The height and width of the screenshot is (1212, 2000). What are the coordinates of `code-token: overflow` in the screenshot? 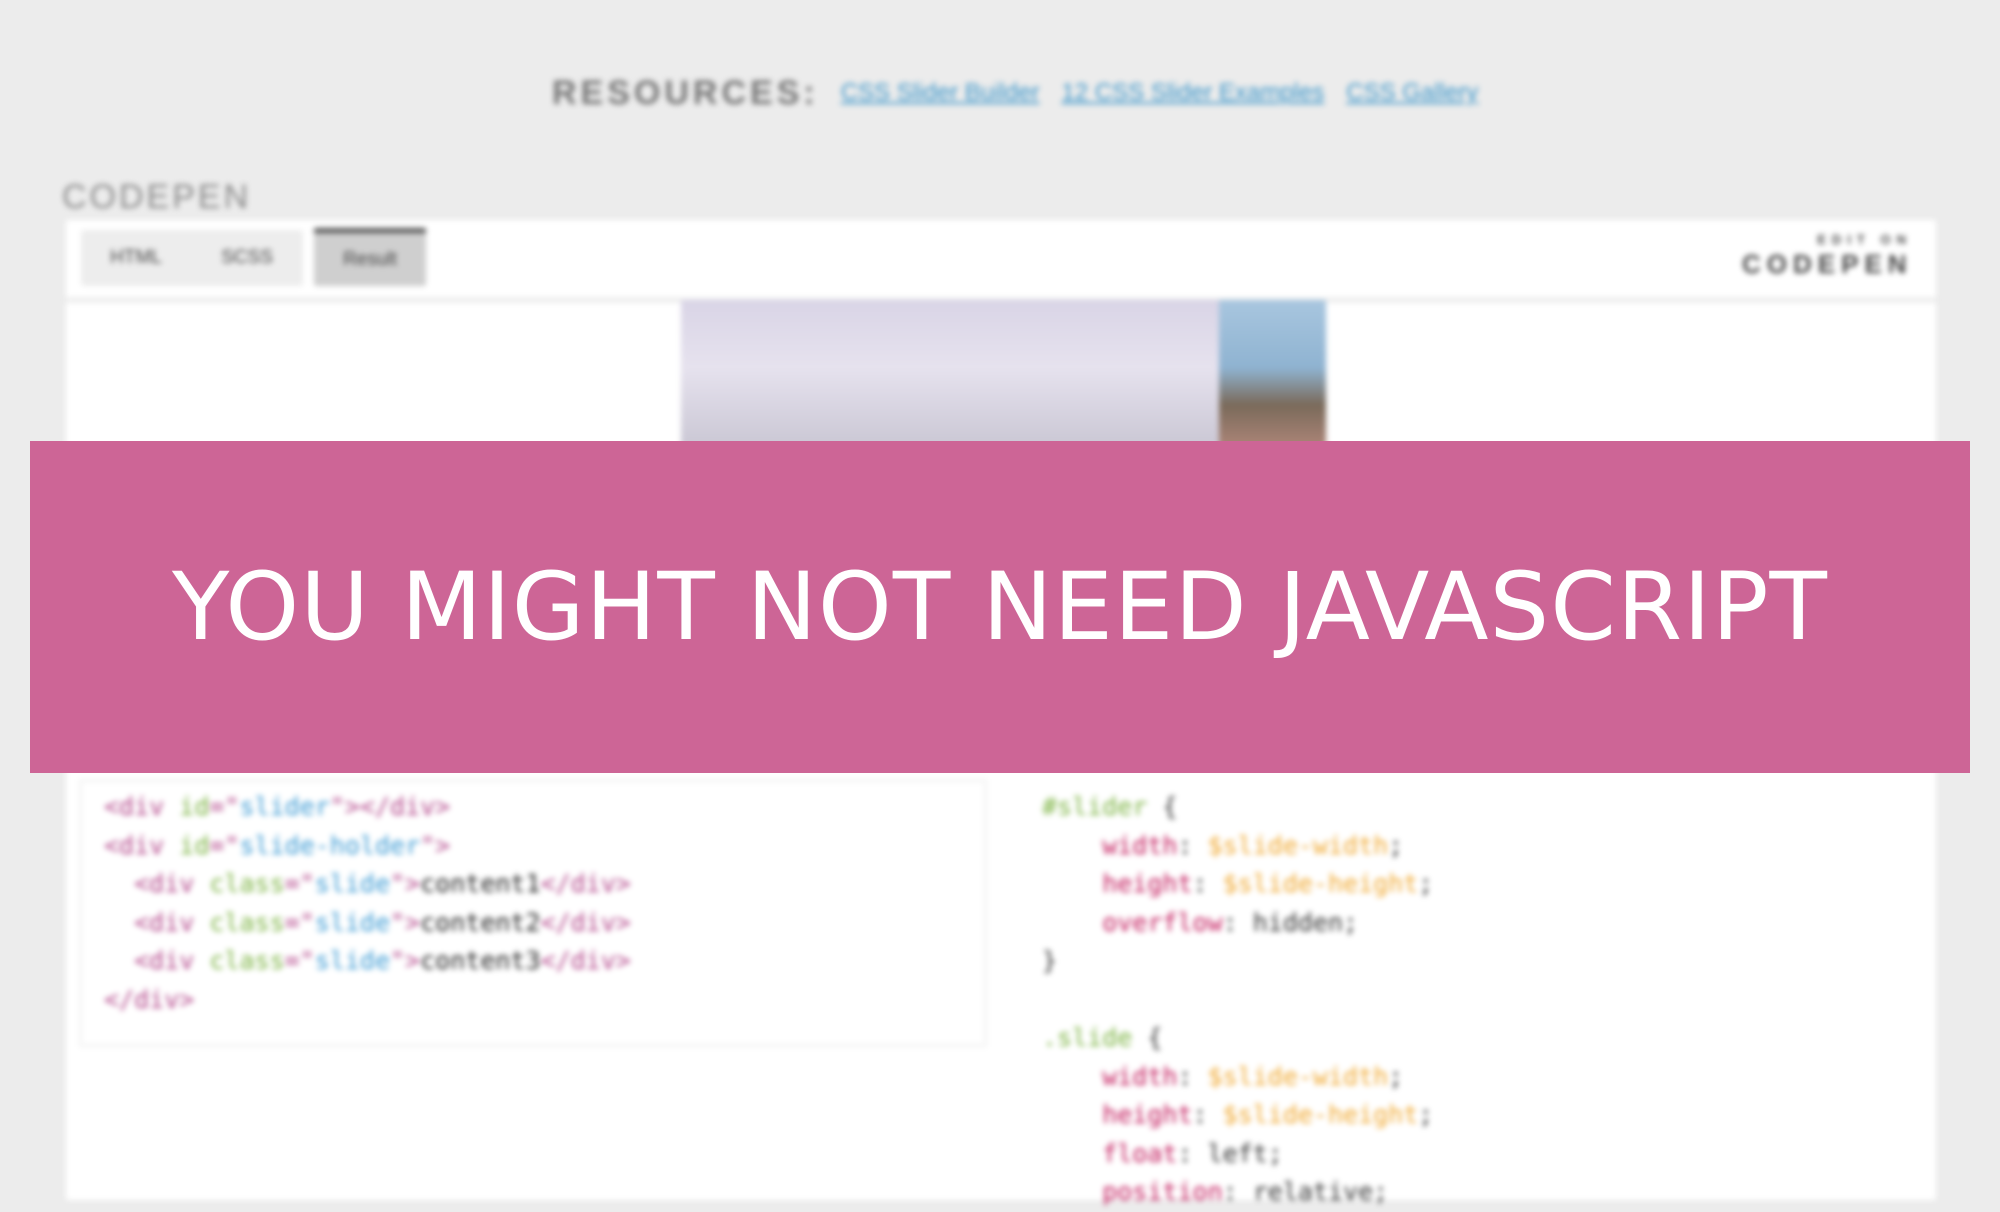 It's located at (1132, 922).